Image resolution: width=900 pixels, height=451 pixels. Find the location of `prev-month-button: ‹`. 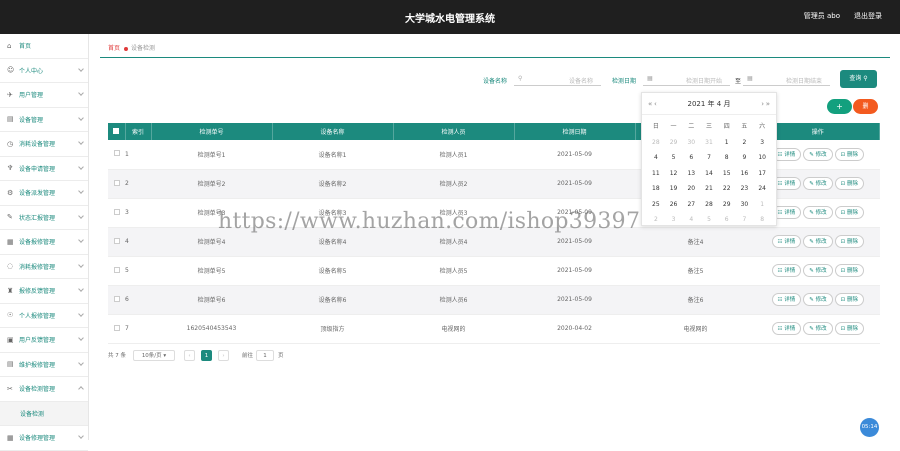

prev-month-button: ‹ is located at coordinates (655, 104).